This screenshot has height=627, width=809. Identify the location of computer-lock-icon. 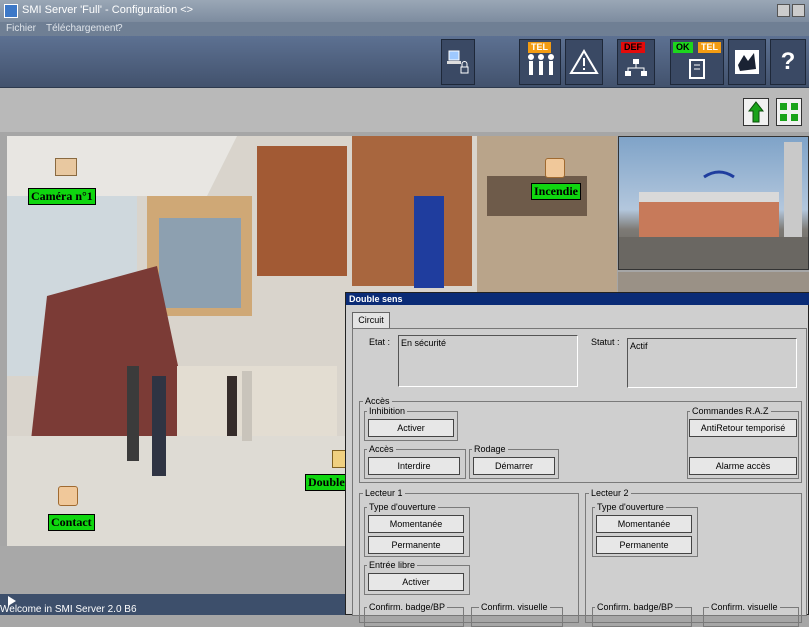
(458, 62).